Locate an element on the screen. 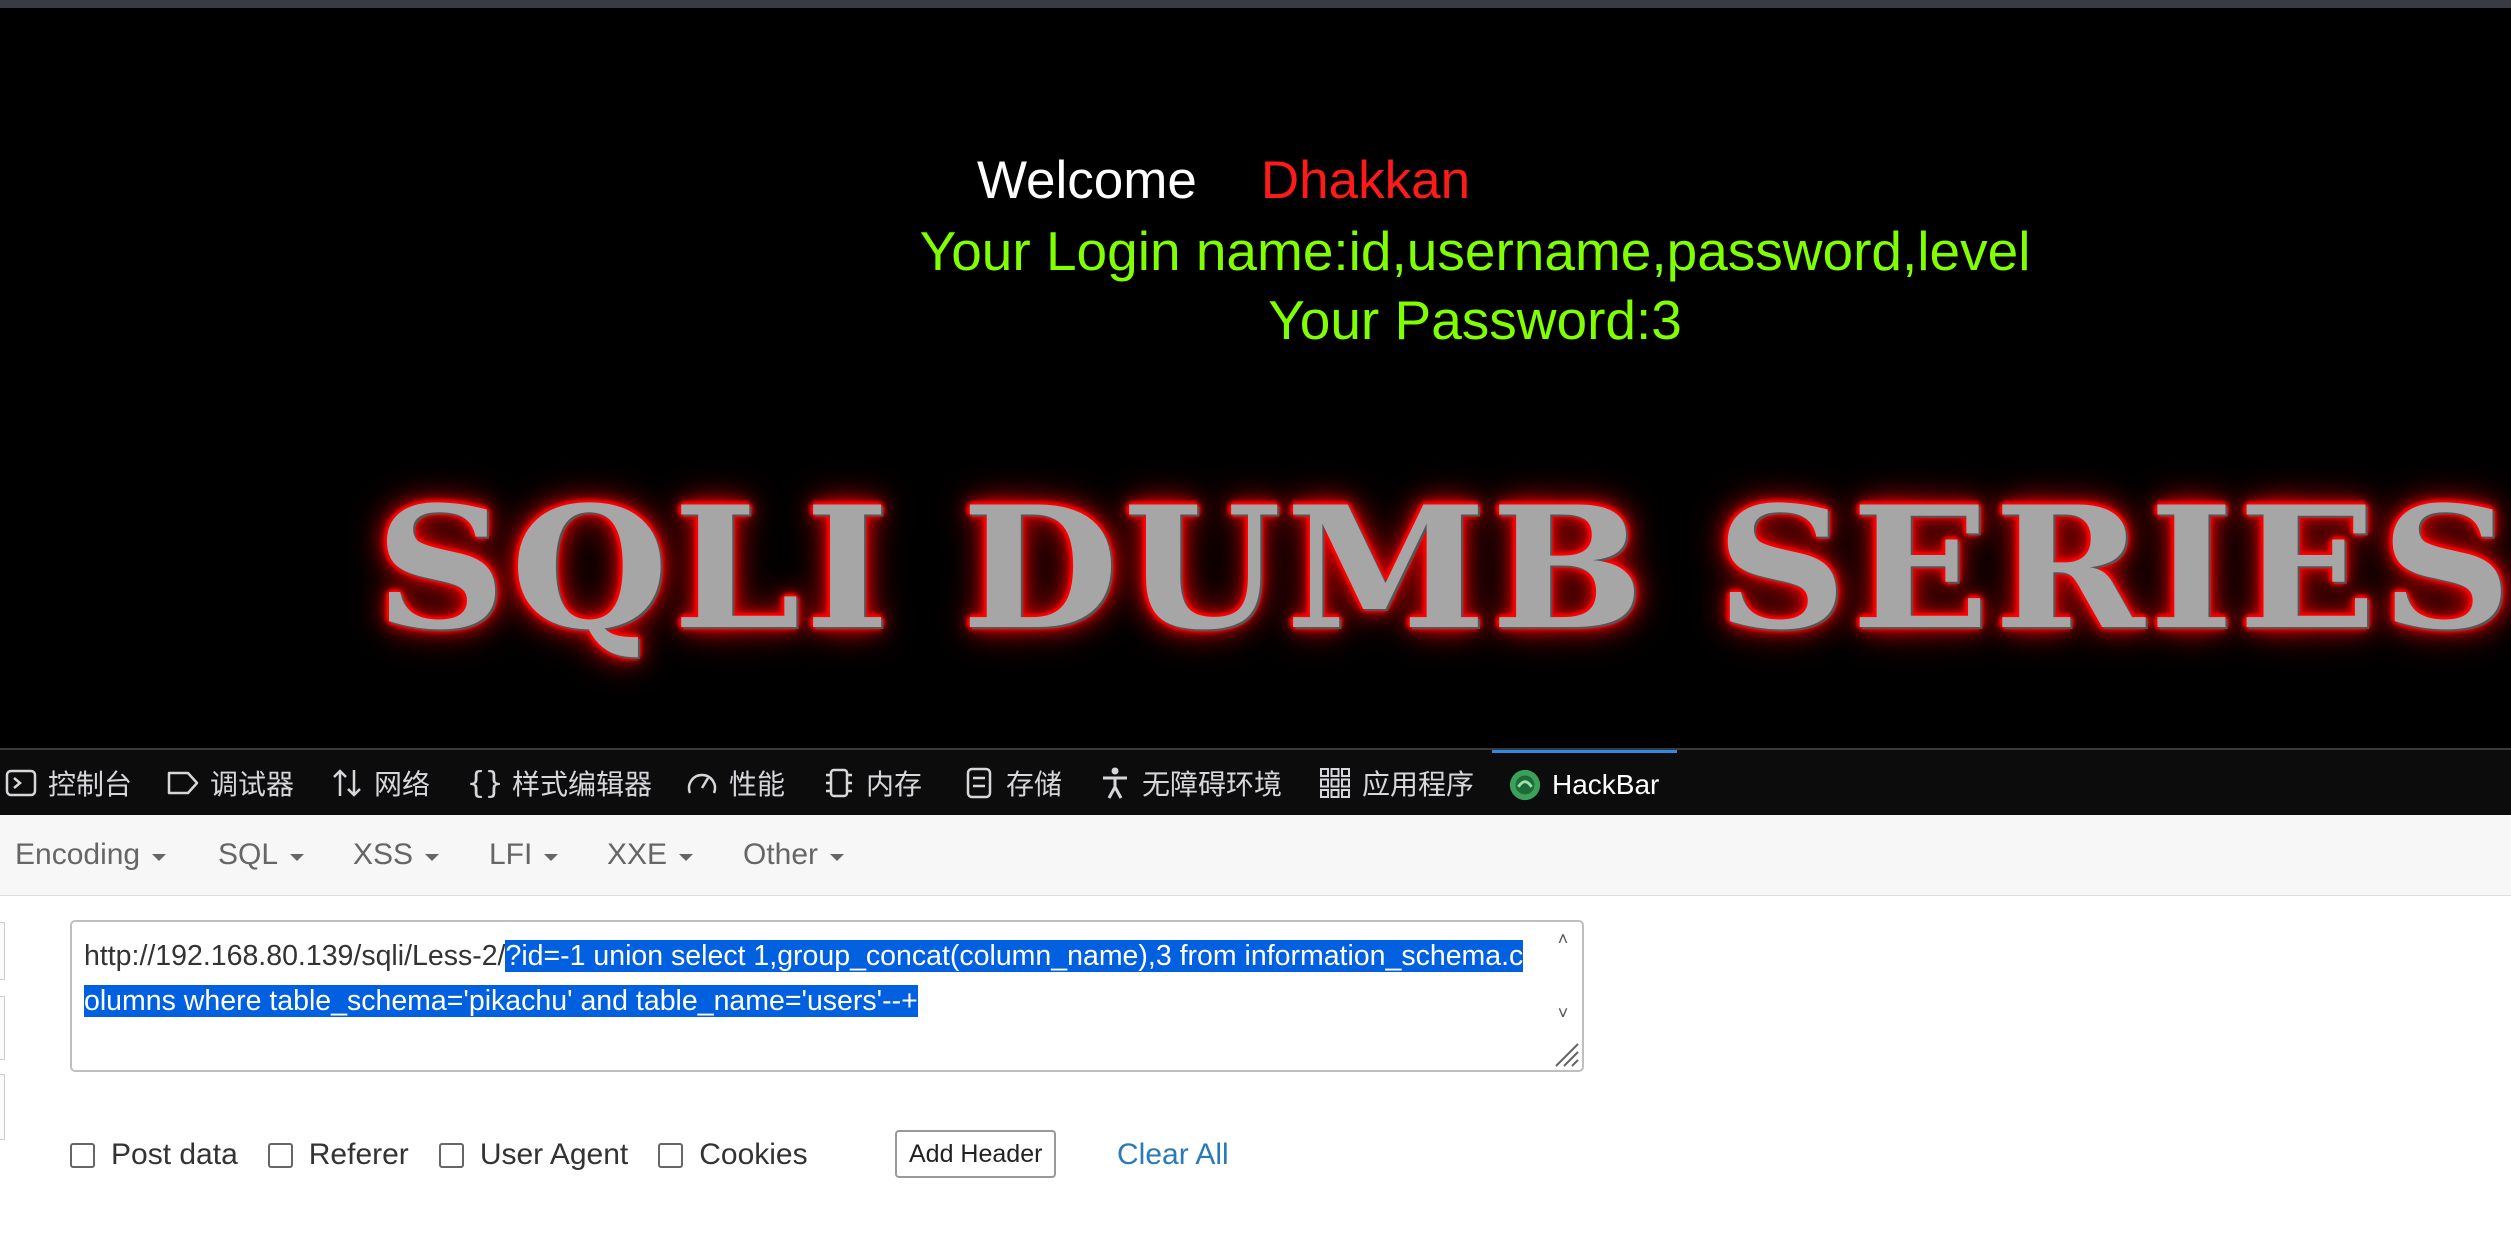 The width and height of the screenshot is (2511, 1241). scroll-up-arrow-icon: ˄ is located at coordinates (1563, 939).